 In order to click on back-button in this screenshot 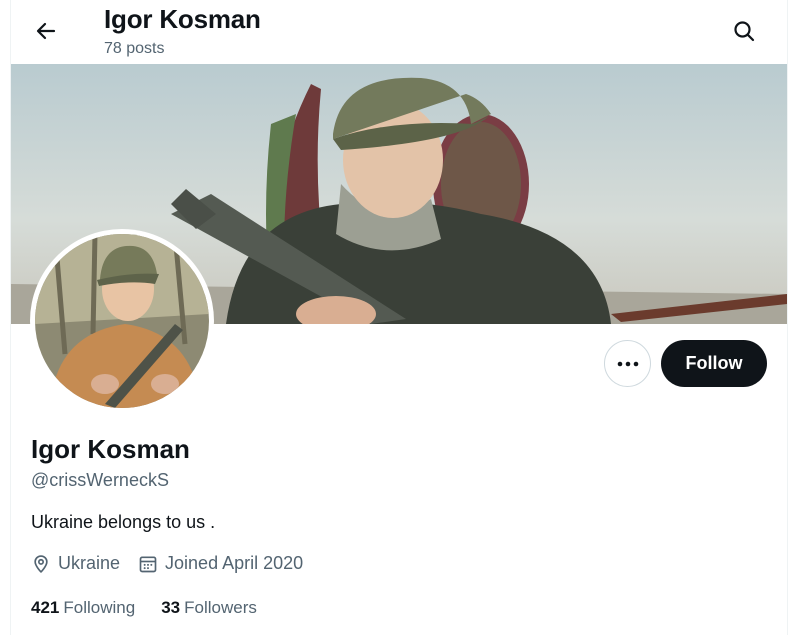, I will do `click(46, 31)`.